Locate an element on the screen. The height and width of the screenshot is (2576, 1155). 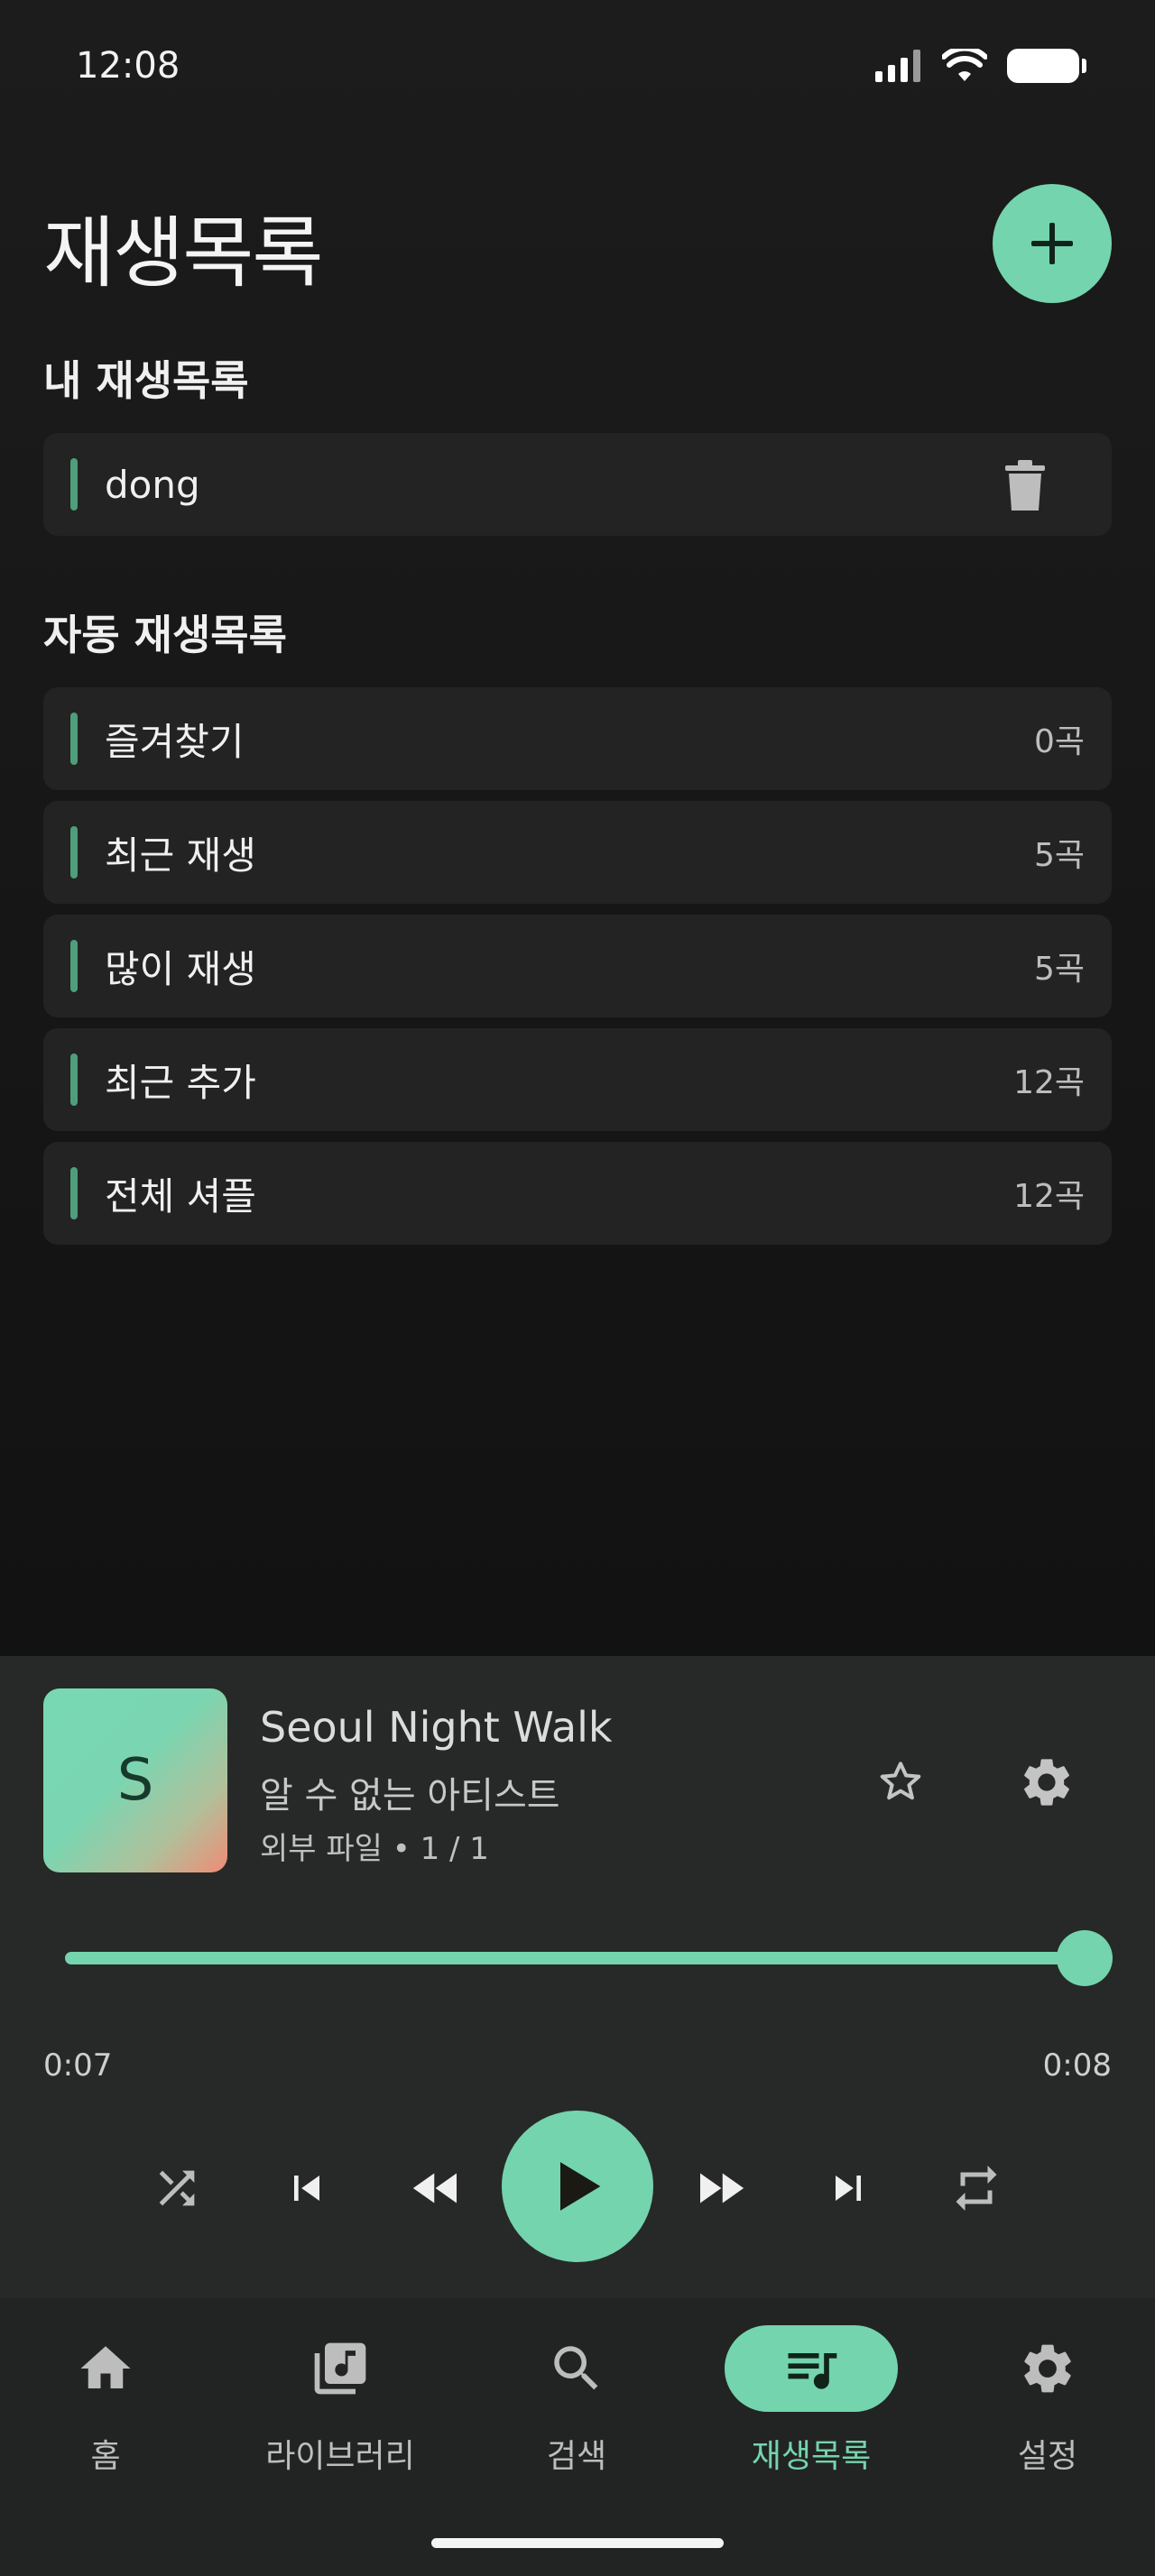
shuffle-icon is located at coordinates (177, 2188).